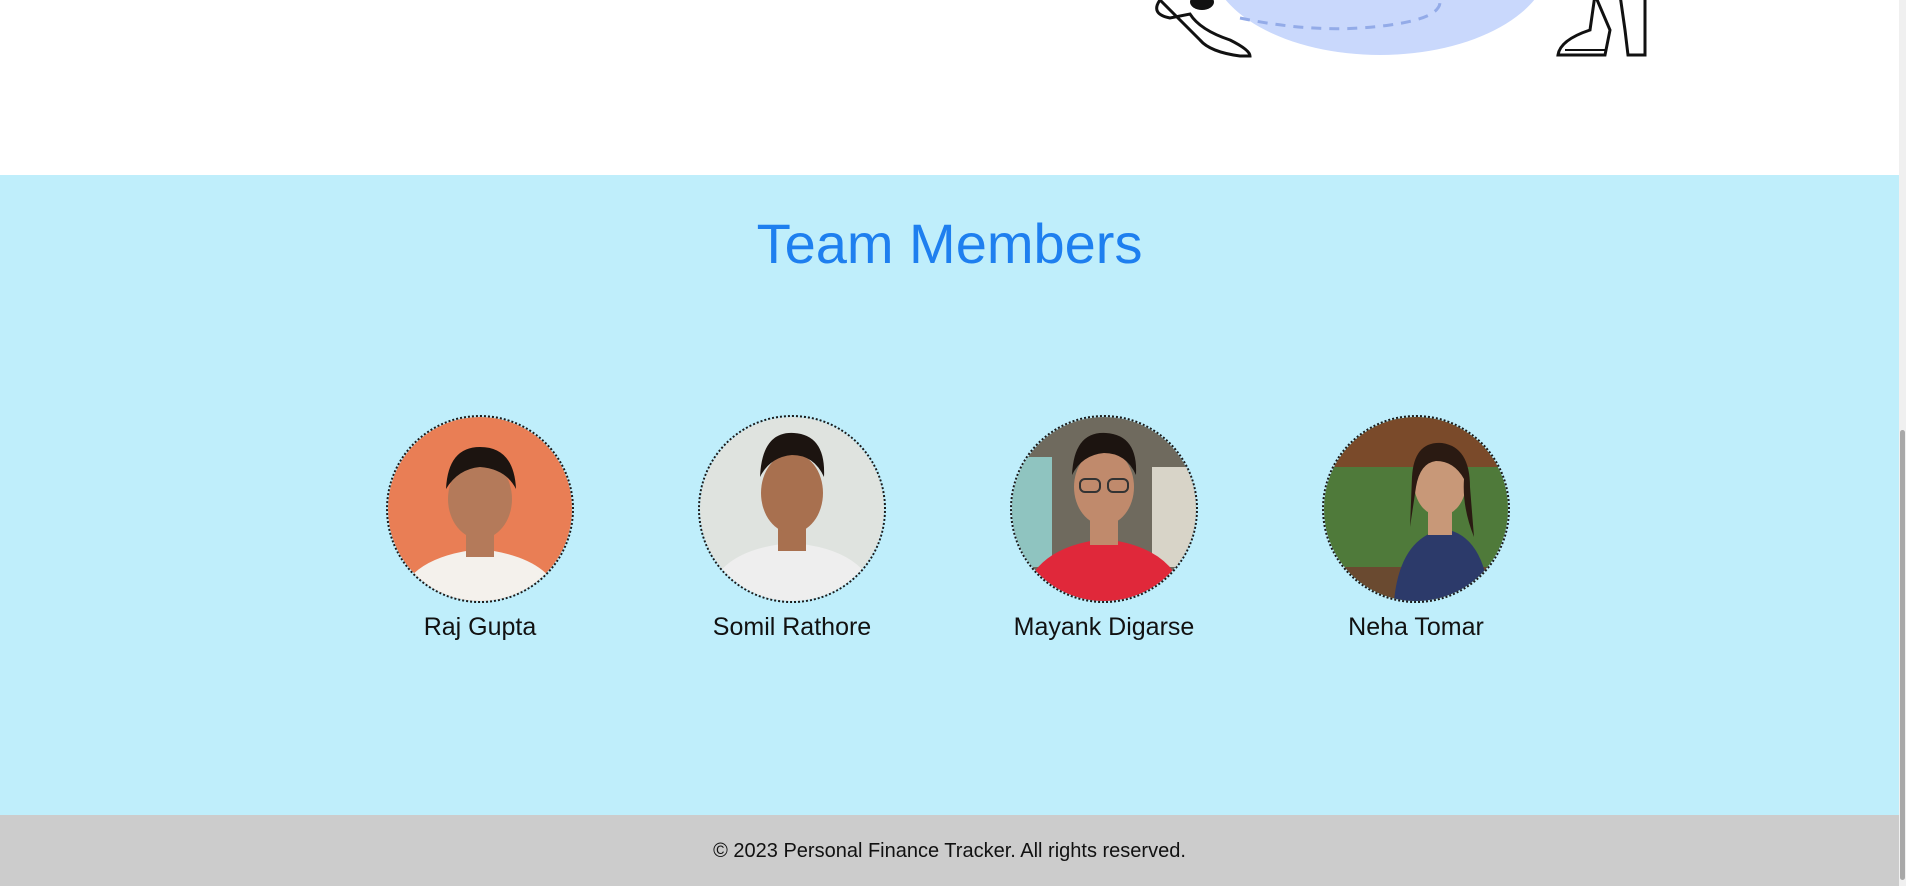 This screenshot has width=1906, height=886. Describe the element at coordinates (480, 627) in the screenshot. I see `member-name: Raj Gupta` at that location.